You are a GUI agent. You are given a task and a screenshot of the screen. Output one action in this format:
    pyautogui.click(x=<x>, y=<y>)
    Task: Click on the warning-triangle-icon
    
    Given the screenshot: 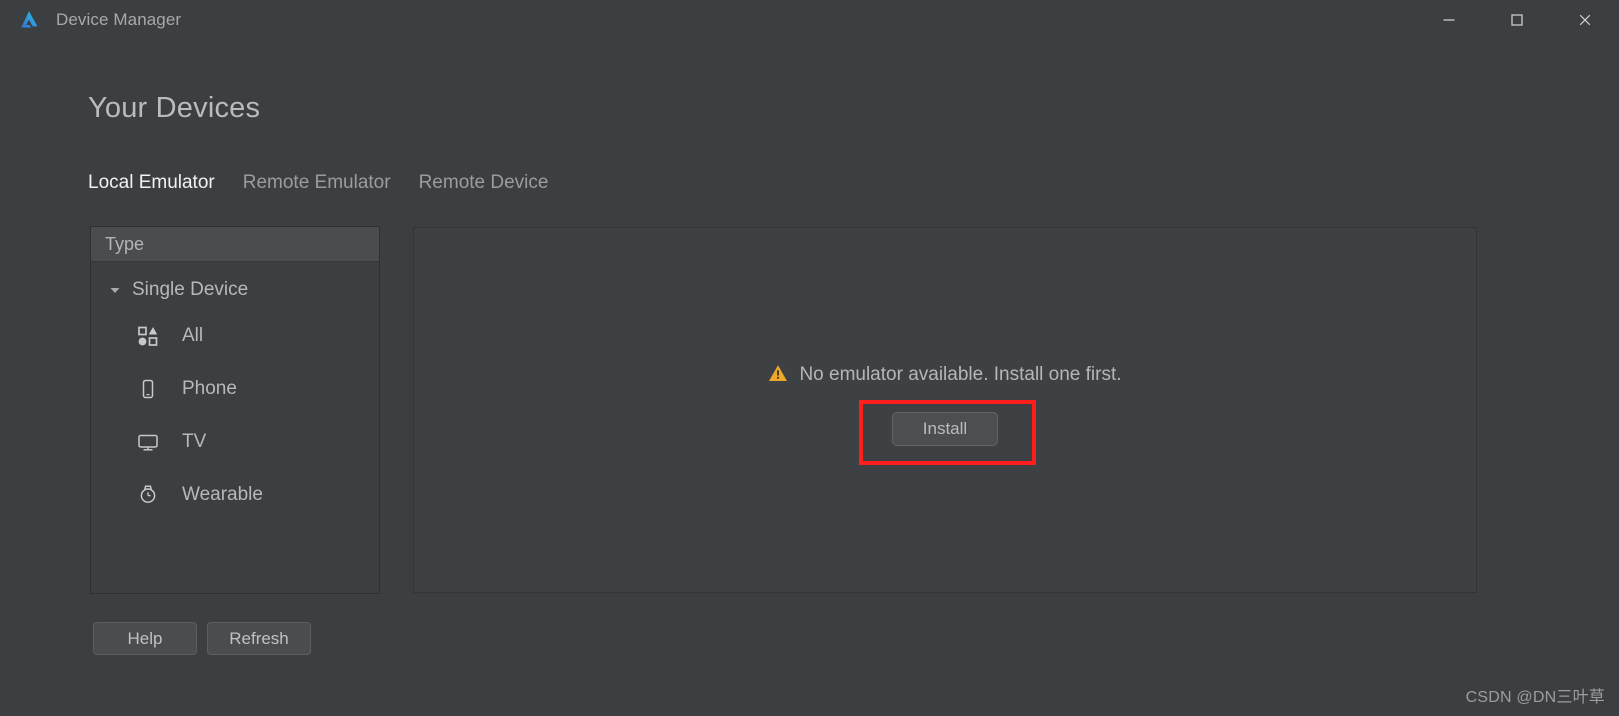 What is the action you would take?
    pyautogui.click(x=778, y=375)
    